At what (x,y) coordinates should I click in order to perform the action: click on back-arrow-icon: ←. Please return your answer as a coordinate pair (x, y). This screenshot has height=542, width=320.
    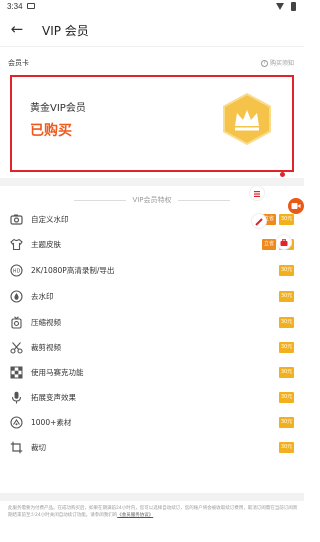
    Looking at the image, I should click on (17, 29).